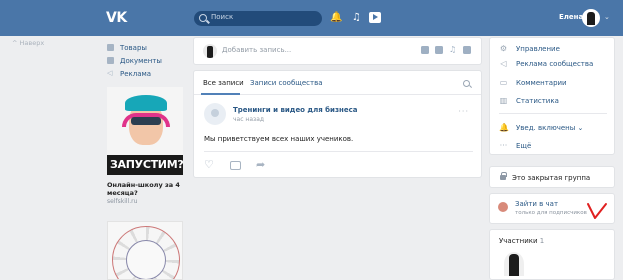 The image size is (623, 280). I want to click on composer-attachments: ♫, so click(446, 50).